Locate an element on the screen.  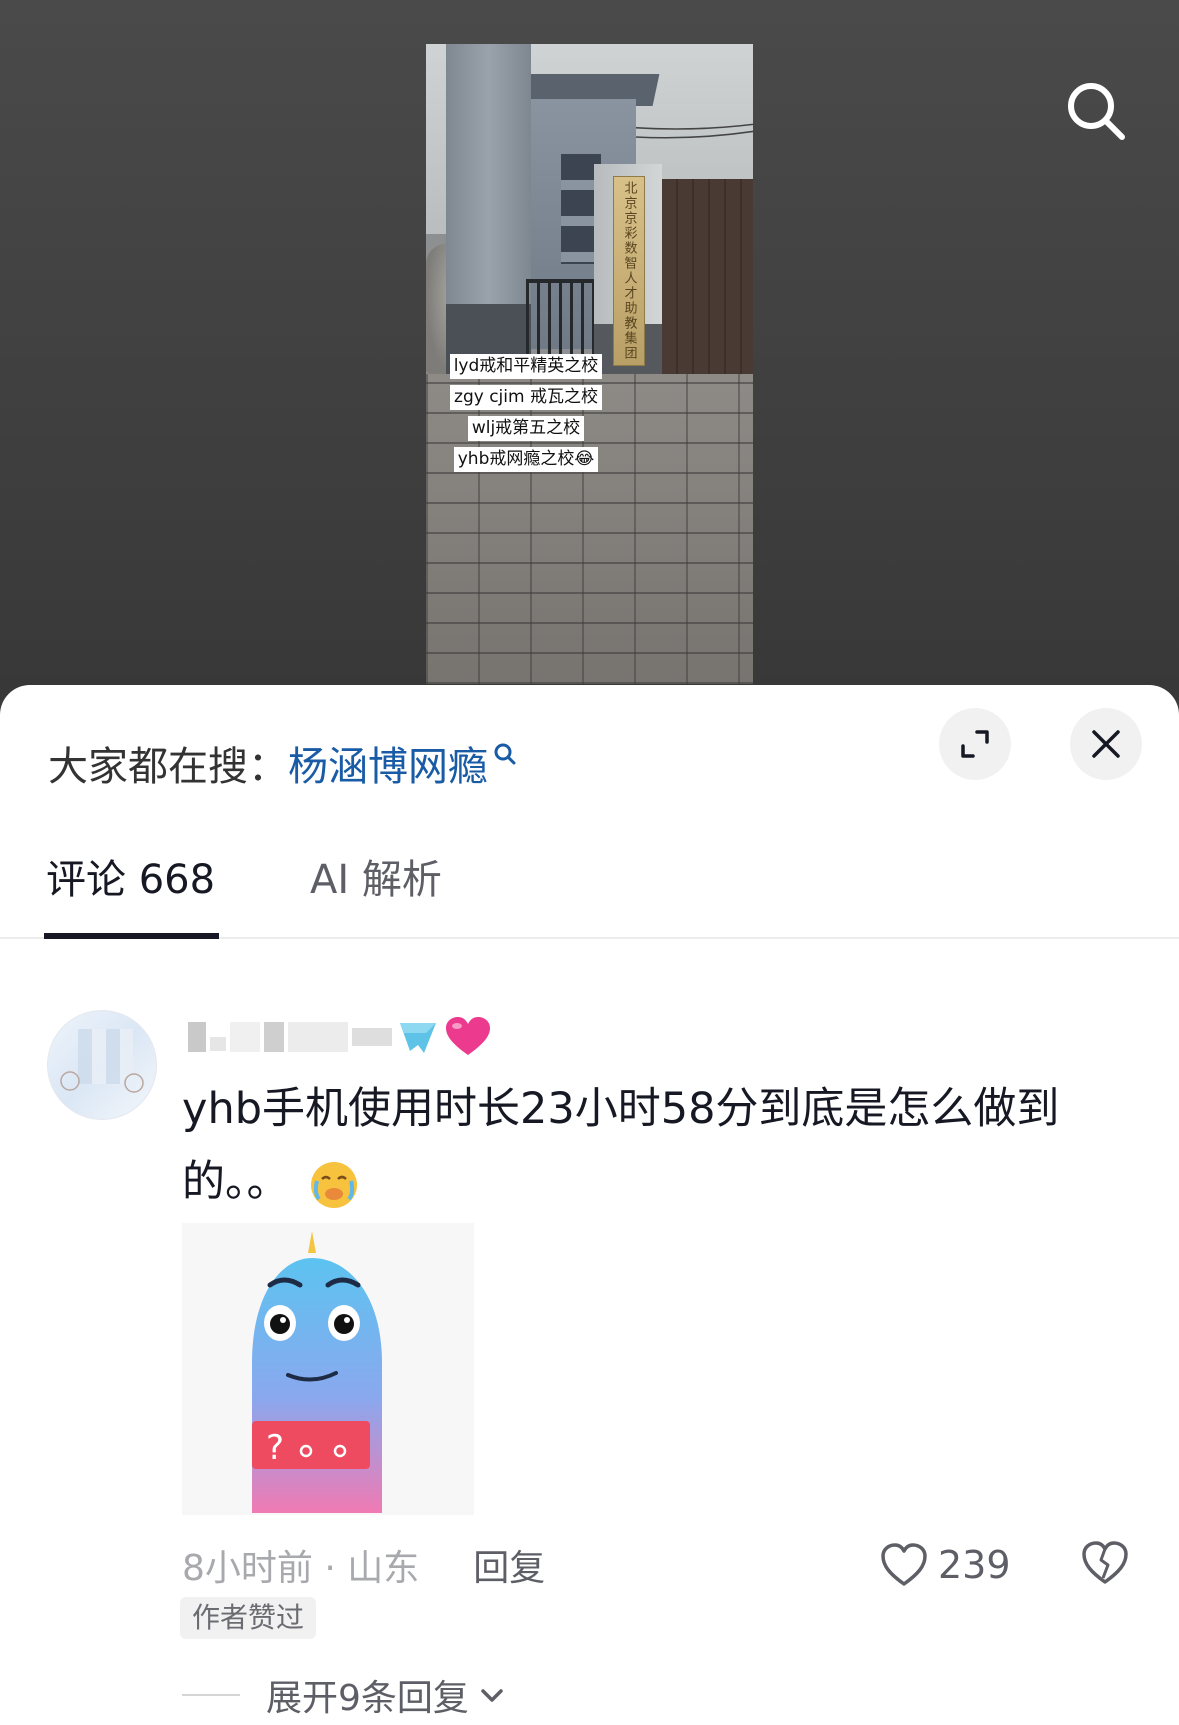
tab-comments: 评论 668 is located at coordinates (130, 876).